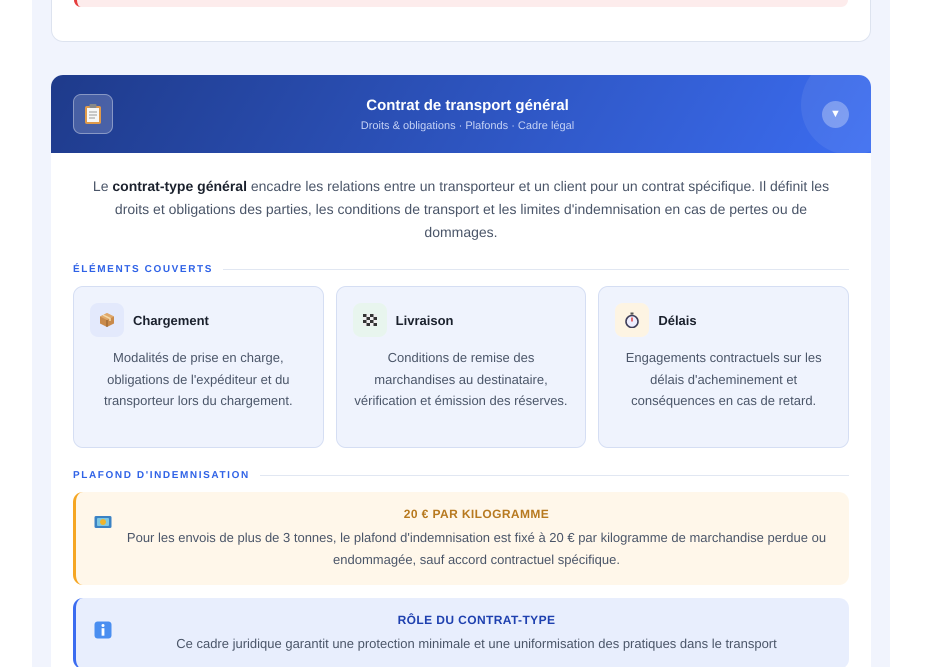 The width and height of the screenshot is (936, 667). I want to click on clipboard-icon, so click(93, 114).